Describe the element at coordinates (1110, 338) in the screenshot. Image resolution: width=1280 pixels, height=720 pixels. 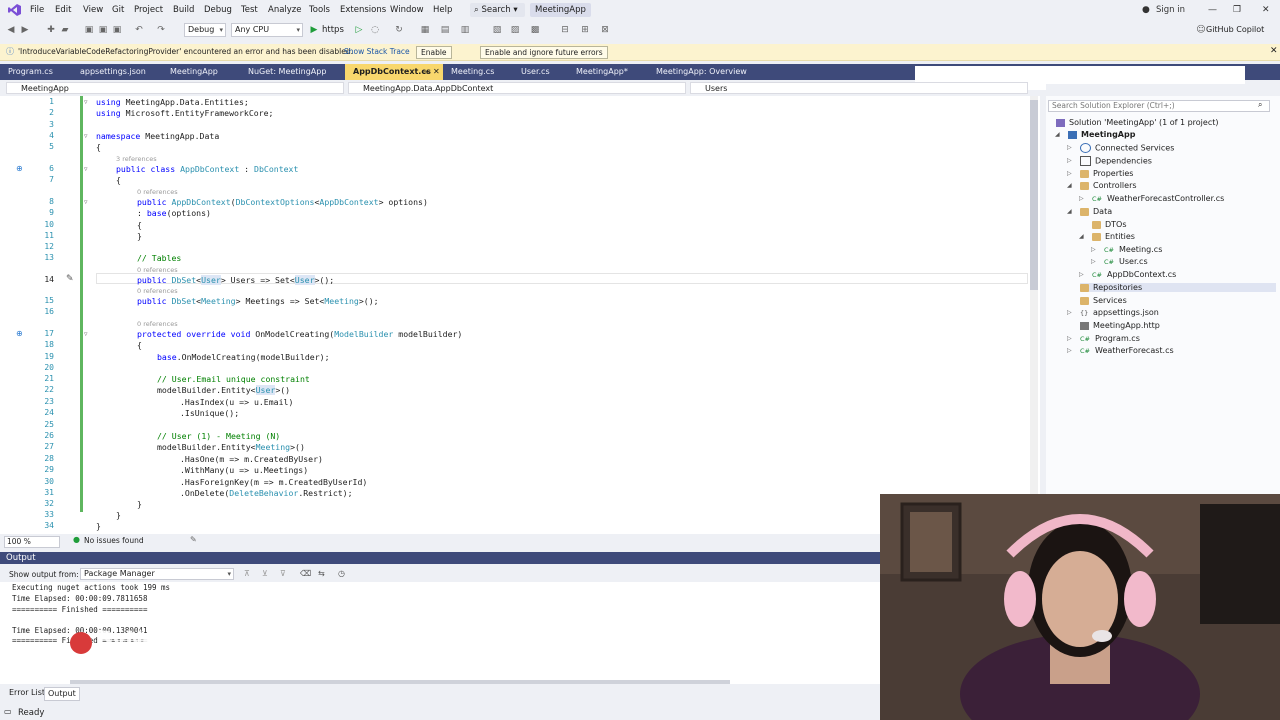
I see `sol-item-program-cs: C# Program.cs` at that location.